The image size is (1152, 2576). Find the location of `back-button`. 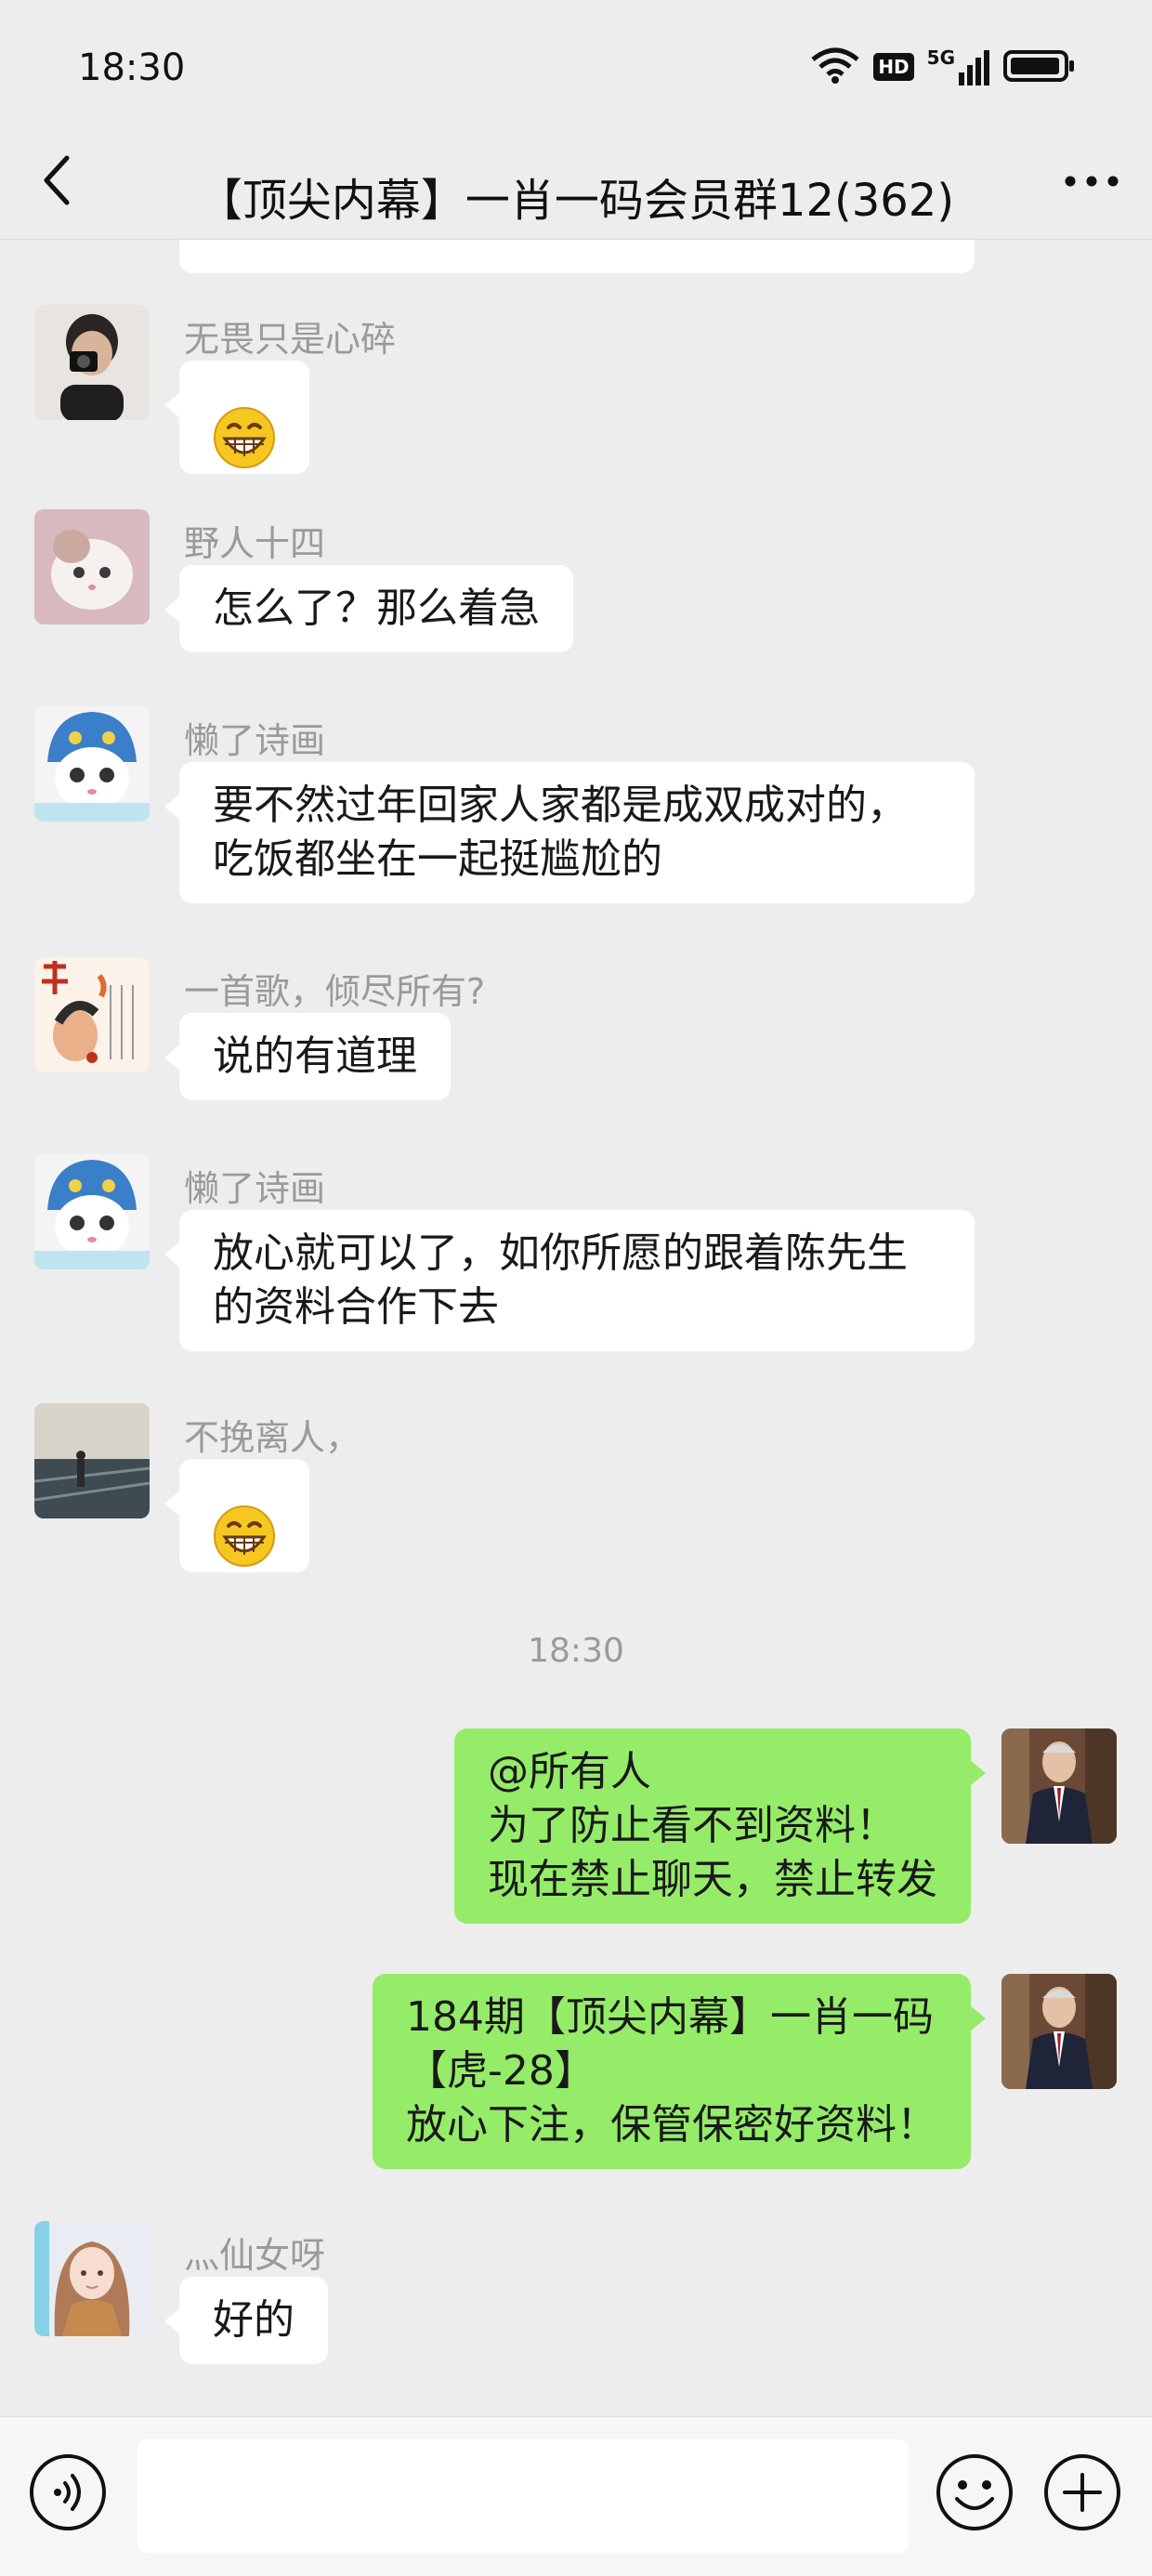

back-button is located at coordinates (57, 182).